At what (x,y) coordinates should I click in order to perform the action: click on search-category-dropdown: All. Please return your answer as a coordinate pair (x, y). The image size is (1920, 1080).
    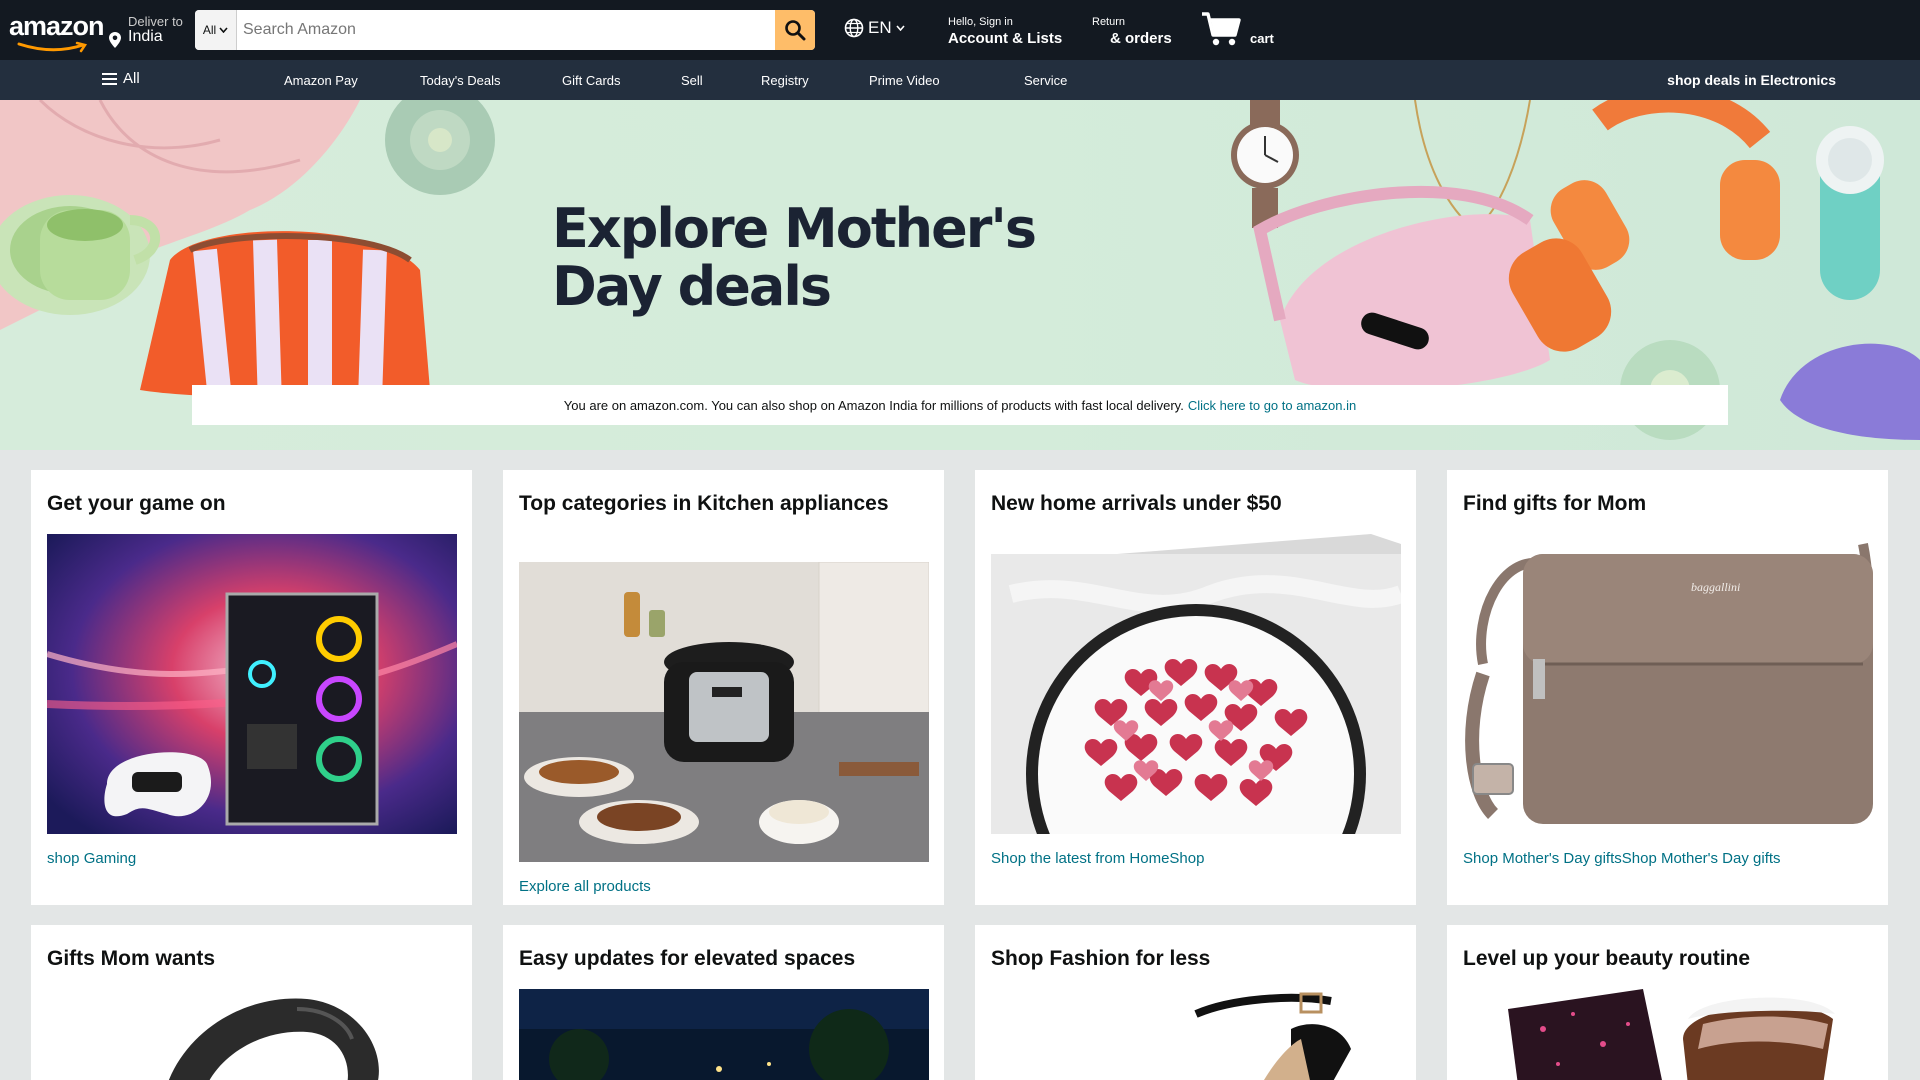
    Looking at the image, I should click on (216, 30).